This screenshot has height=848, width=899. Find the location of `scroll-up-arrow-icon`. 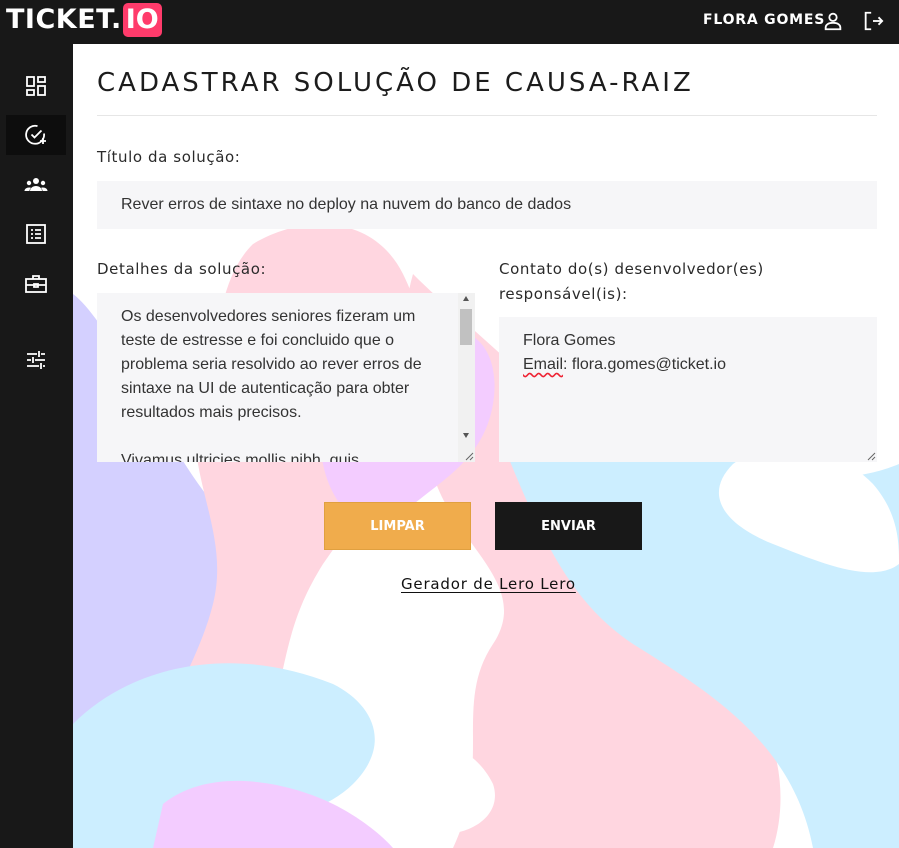

scroll-up-arrow-icon is located at coordinates (466, 298).